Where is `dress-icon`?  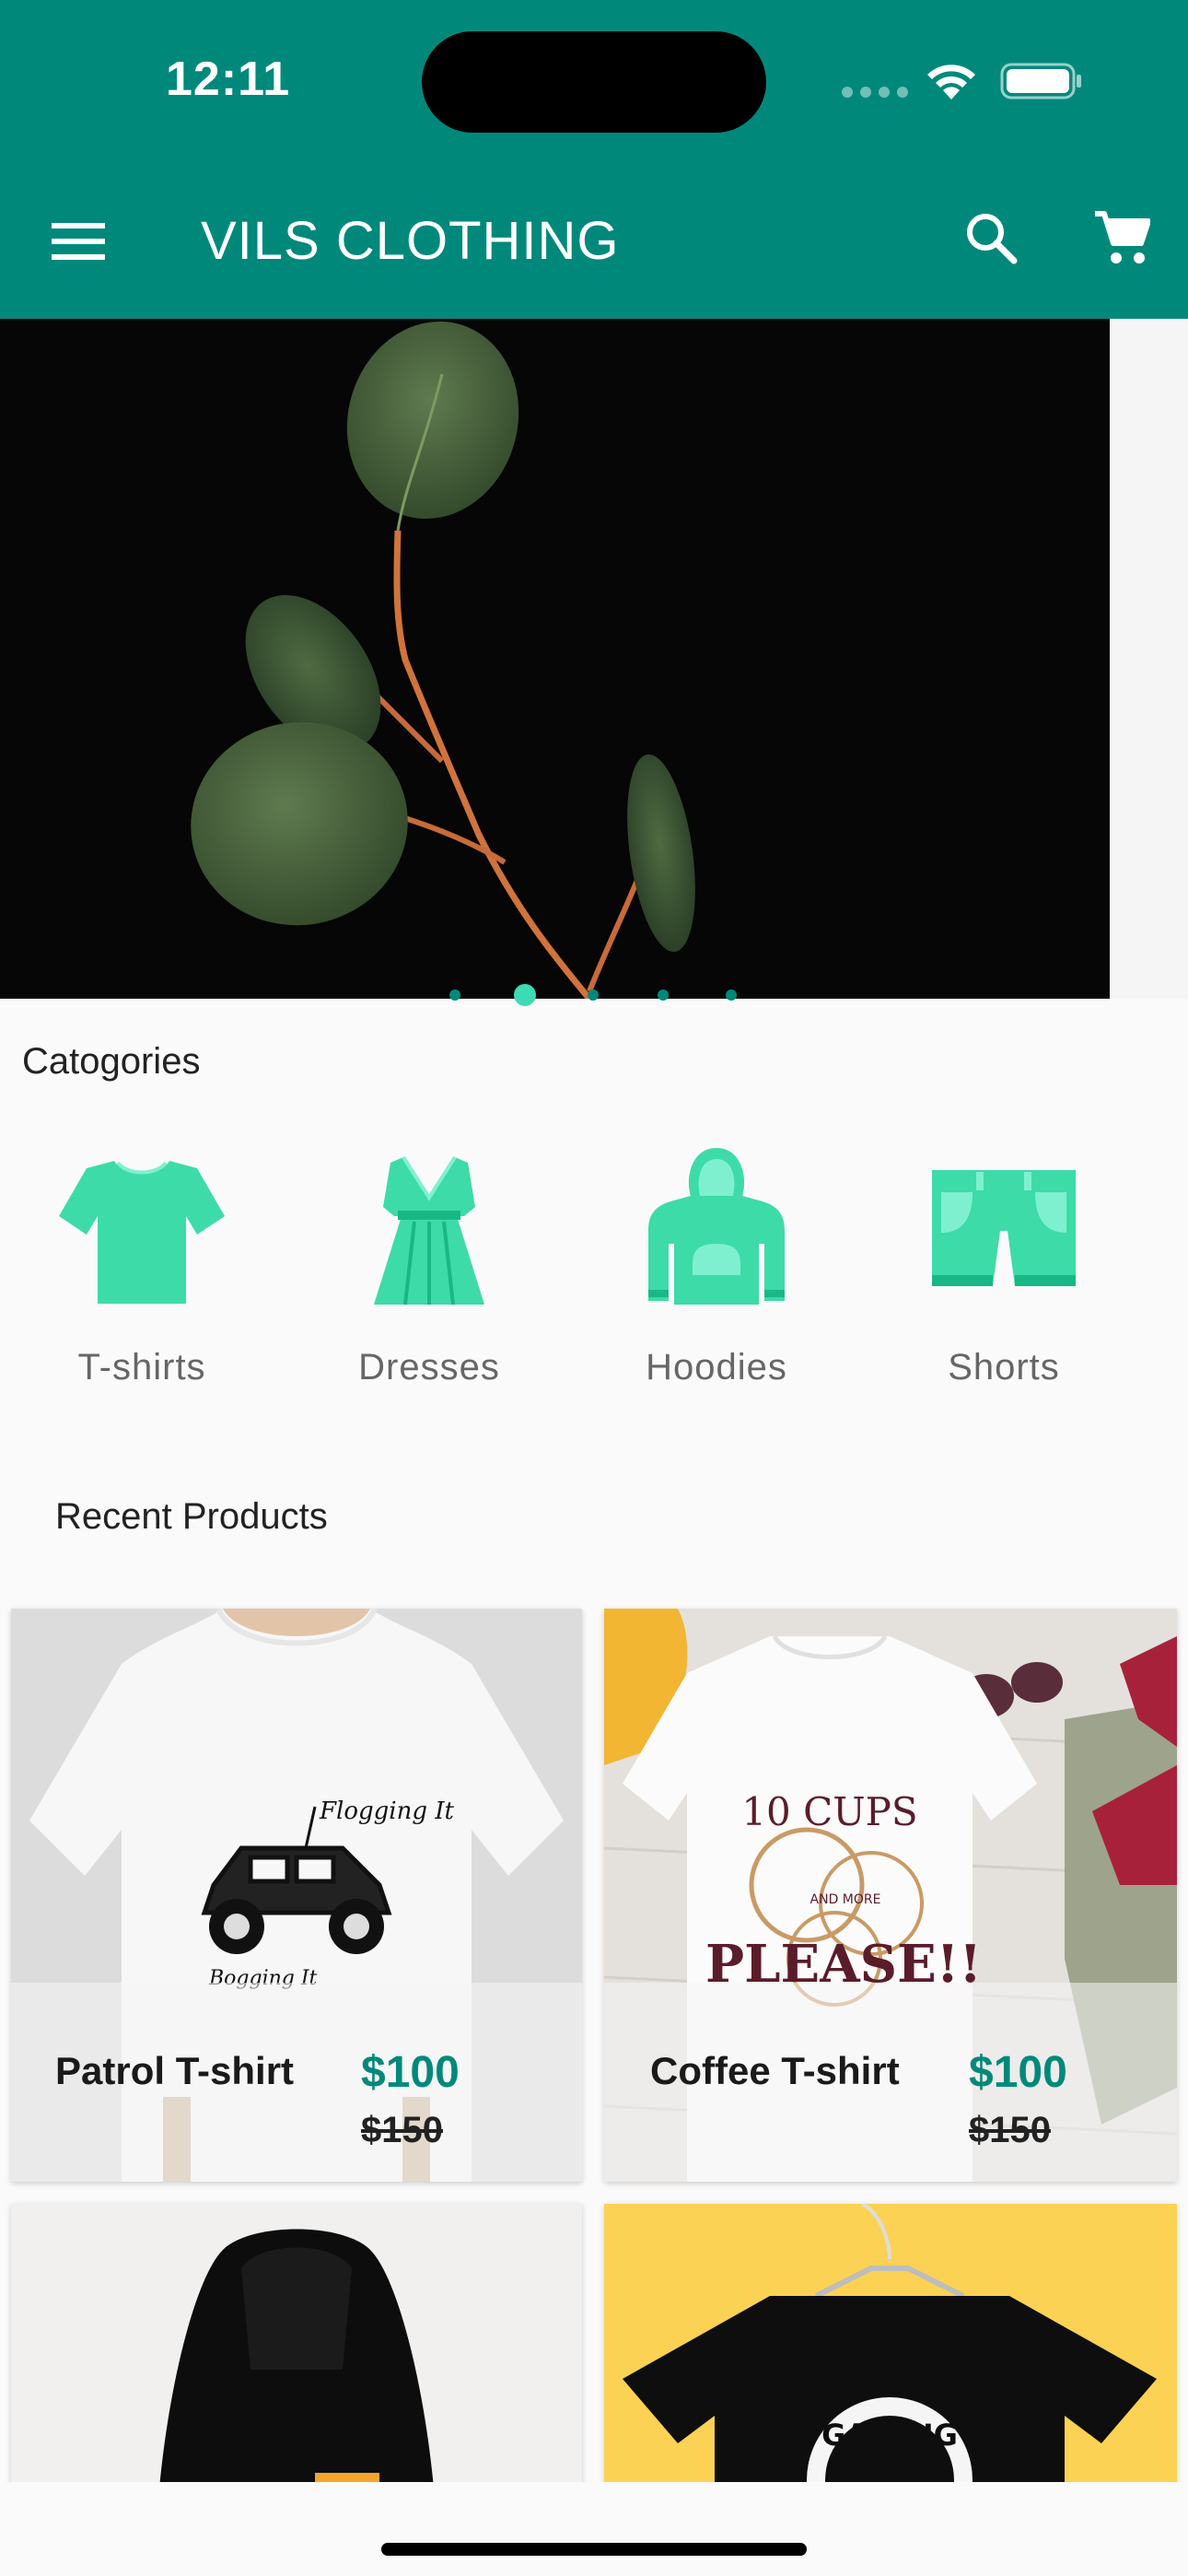 dress-icon is located at coordinates (429, 1230).